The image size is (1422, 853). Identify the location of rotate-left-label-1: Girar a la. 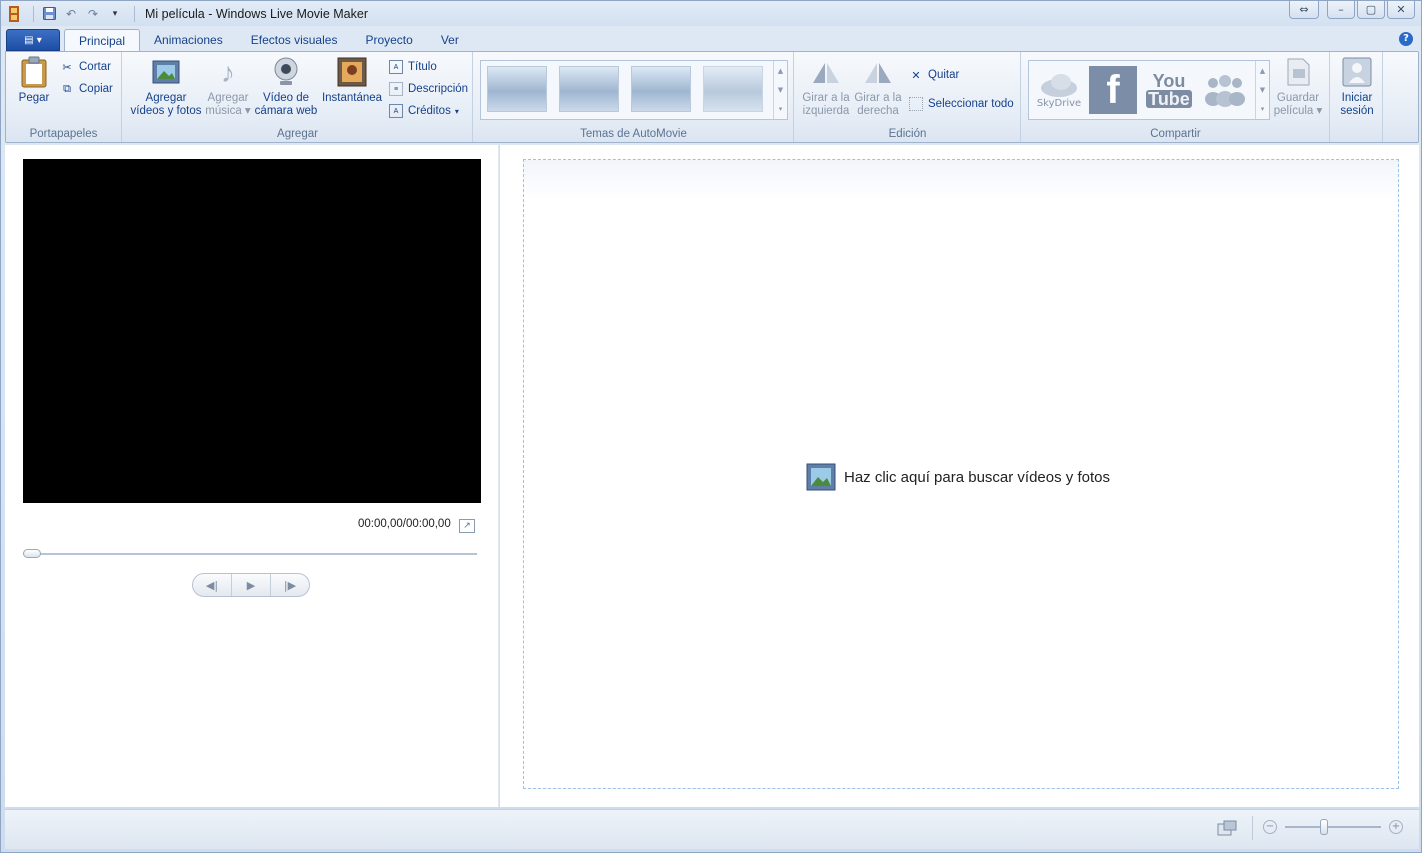
(826, 98).